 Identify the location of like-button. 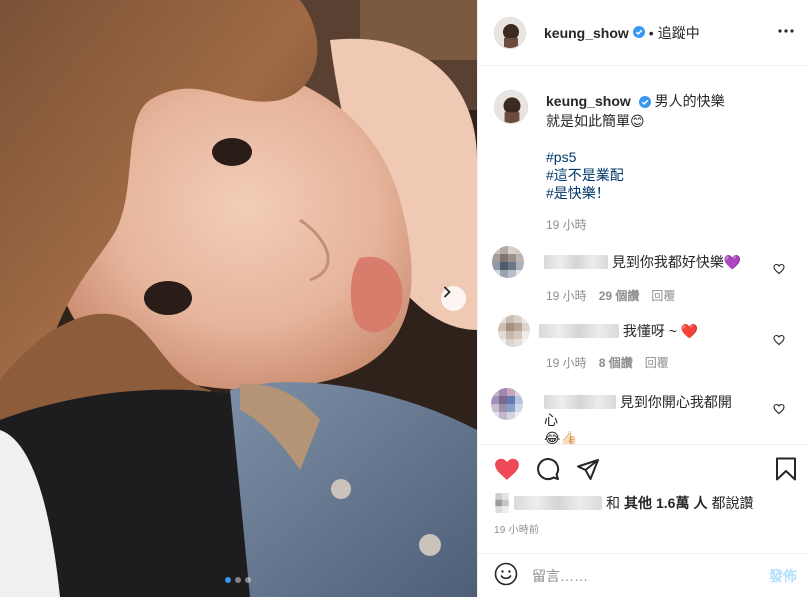
(507, 470).